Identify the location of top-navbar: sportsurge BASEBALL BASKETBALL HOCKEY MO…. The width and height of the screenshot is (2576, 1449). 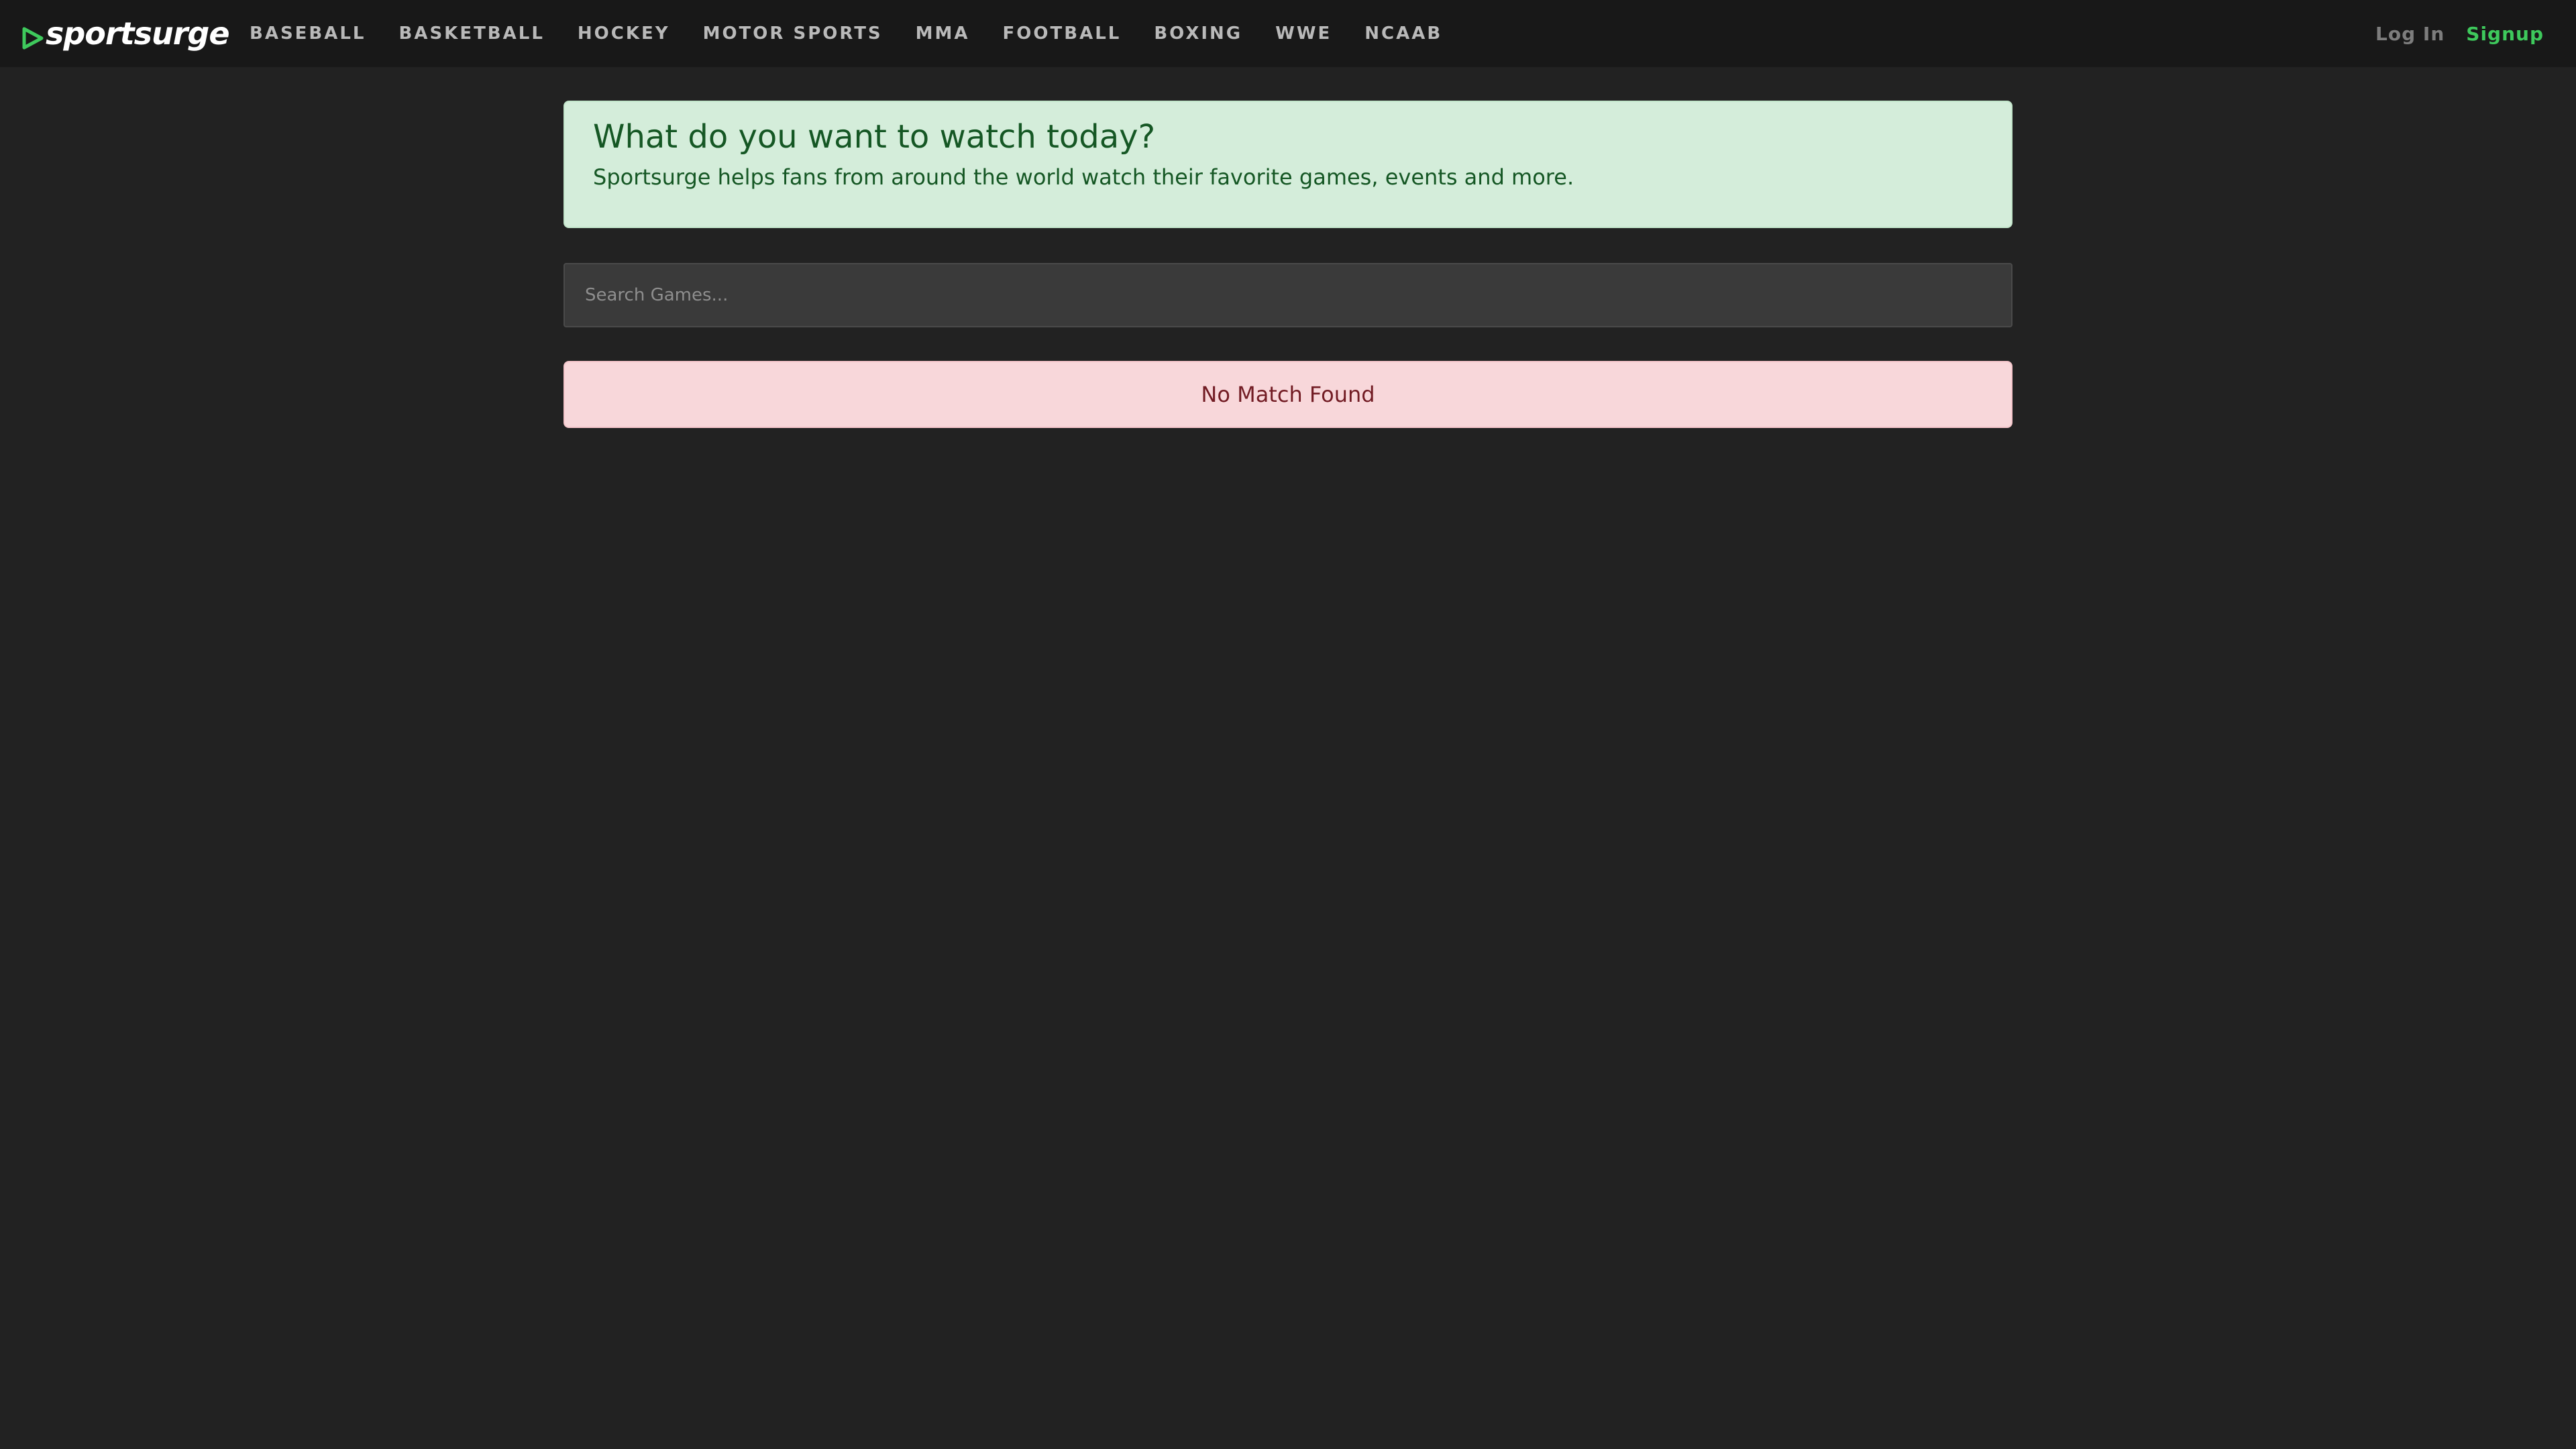
(1288, 33).